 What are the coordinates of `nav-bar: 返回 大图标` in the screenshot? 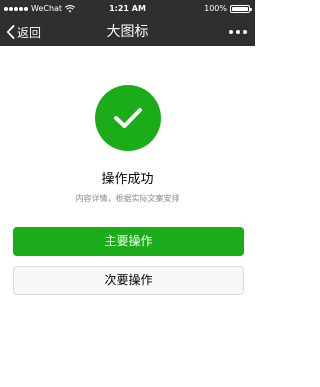 It's located at (127, 32).